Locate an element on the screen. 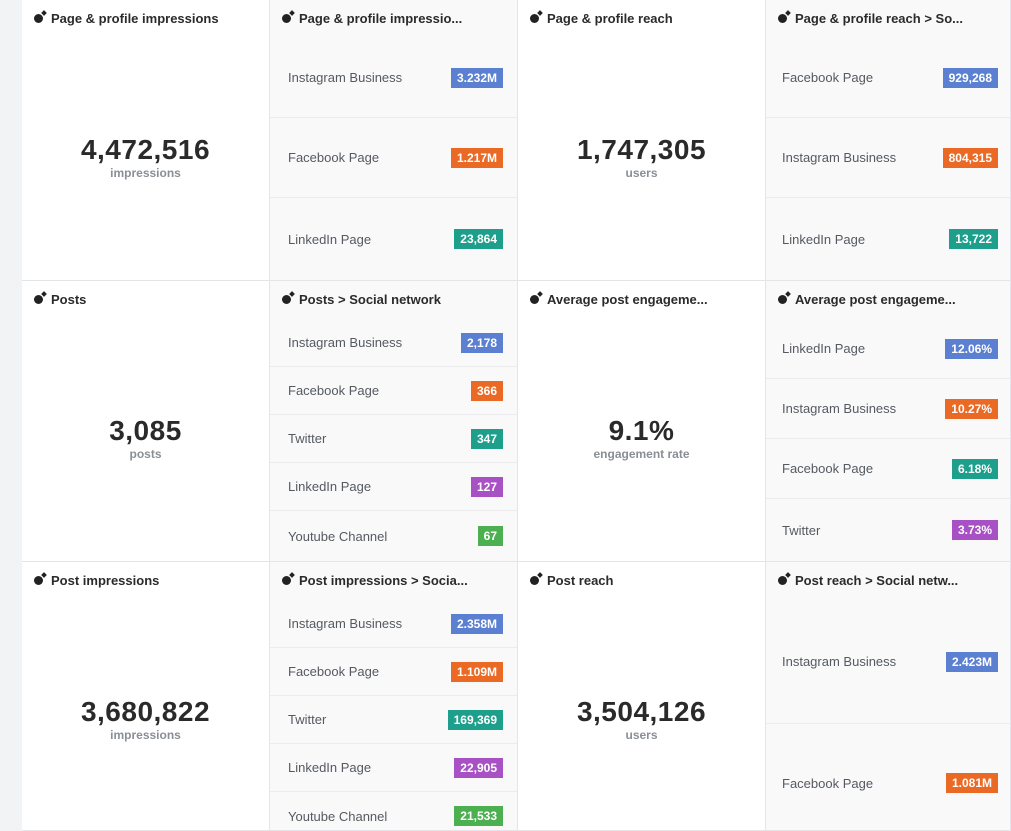  value-badge: 21,533 is located at coordinates (478, 816).